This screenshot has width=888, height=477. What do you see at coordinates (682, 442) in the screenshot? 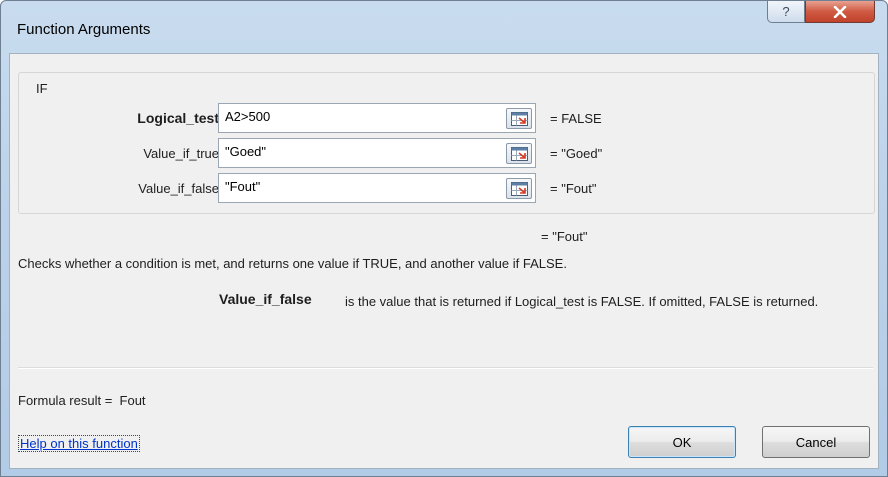
I see `ok-button: OK` at bounding box center [682, 442].